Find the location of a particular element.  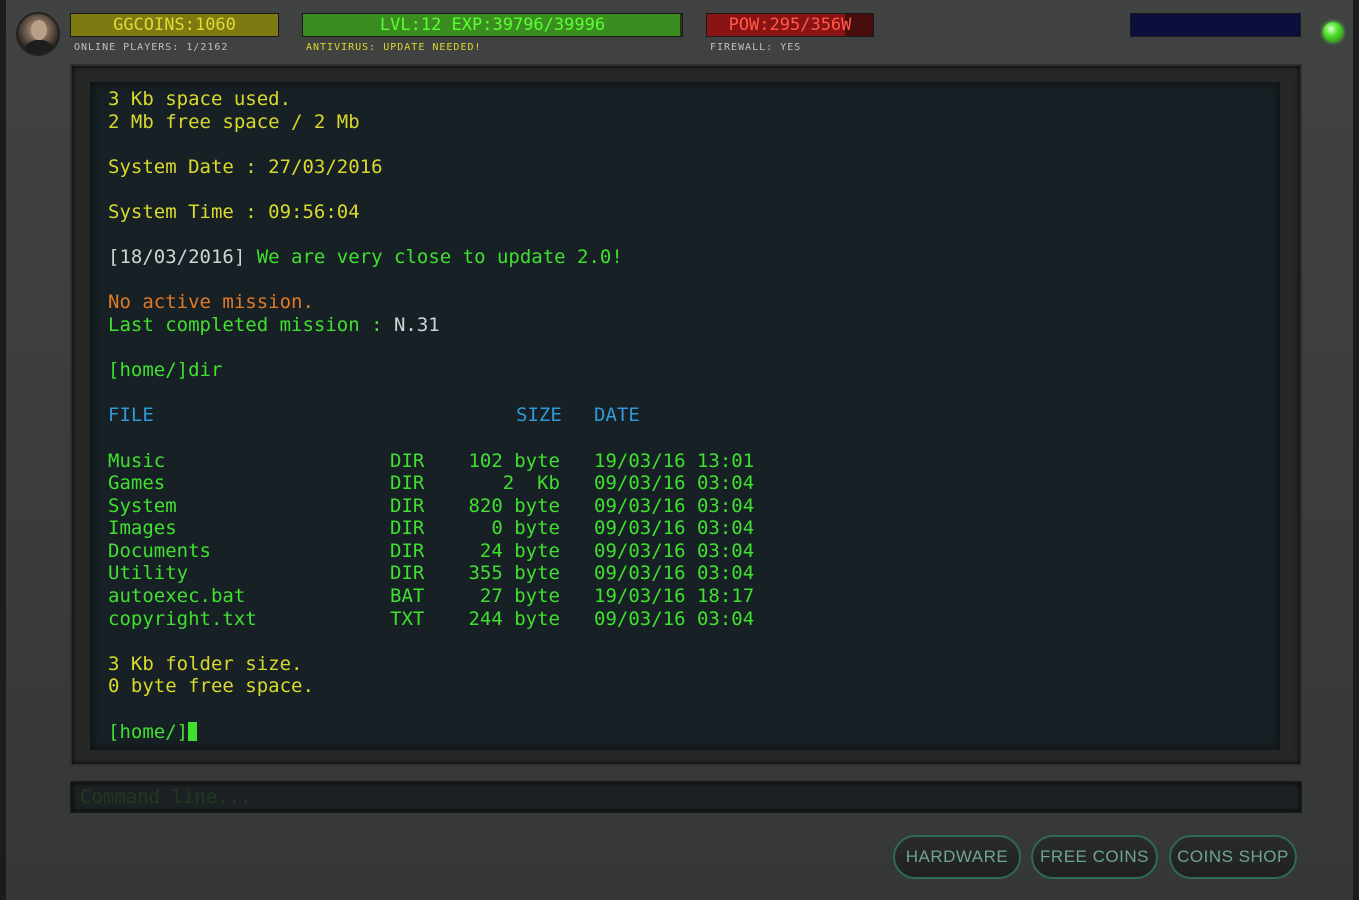

file-size: 24 byte is located at coordinates (519, 550).